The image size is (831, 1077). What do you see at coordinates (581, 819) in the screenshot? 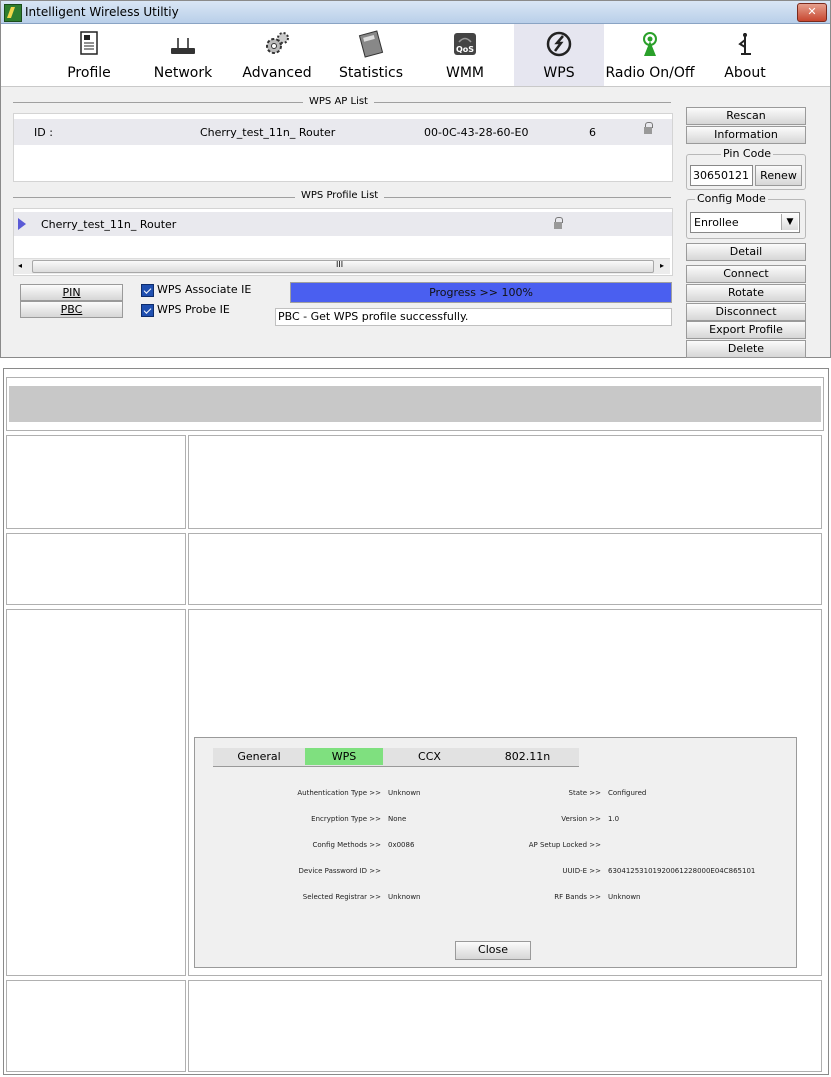
I see `version-label: Version >>` at bounding box center [581, 819].